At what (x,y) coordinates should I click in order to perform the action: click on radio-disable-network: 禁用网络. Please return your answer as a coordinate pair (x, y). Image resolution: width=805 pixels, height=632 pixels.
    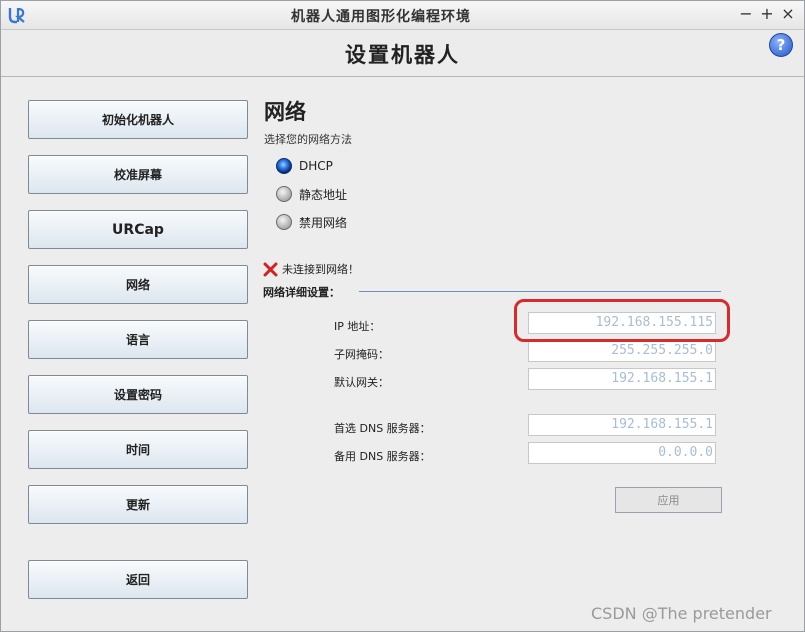
    Looking at the image, I should click on (311, 222).